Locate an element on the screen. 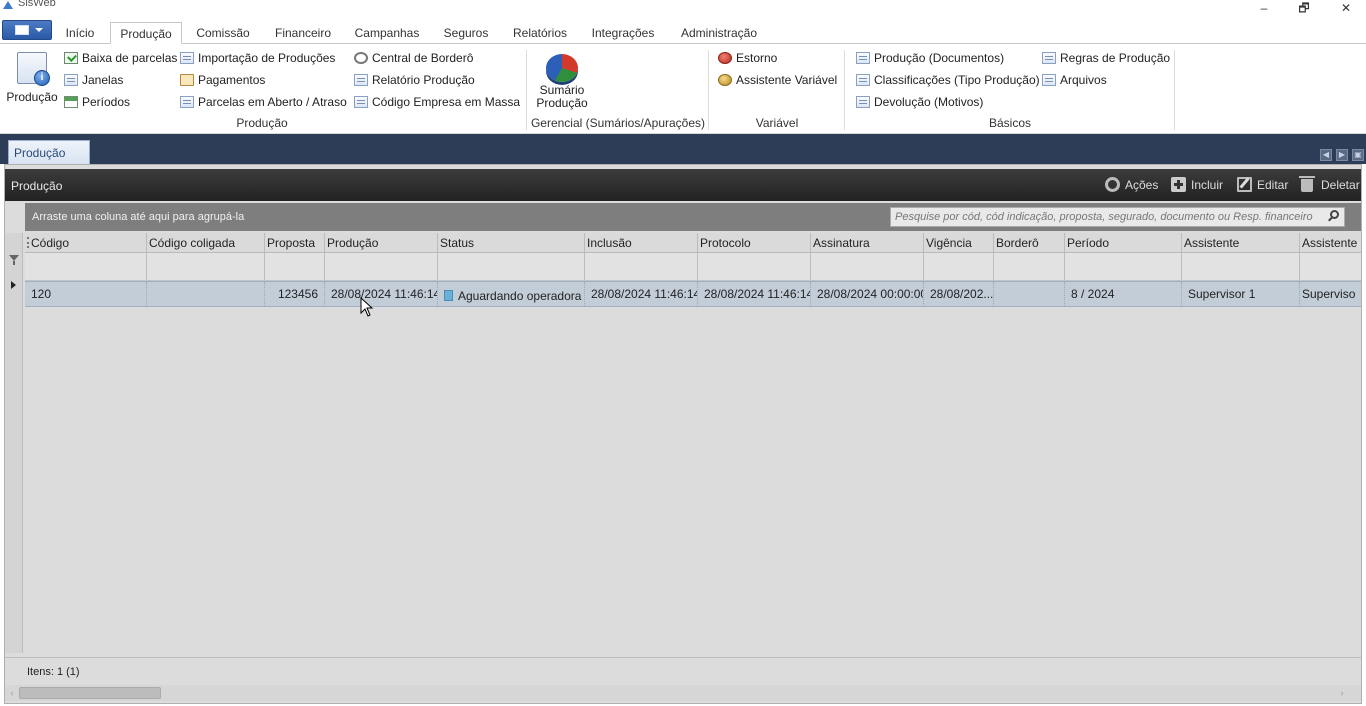 The image size is (1366, 706). baixa-parcelas-button: Baixa de parcelas is located at coordinates (120, 58).